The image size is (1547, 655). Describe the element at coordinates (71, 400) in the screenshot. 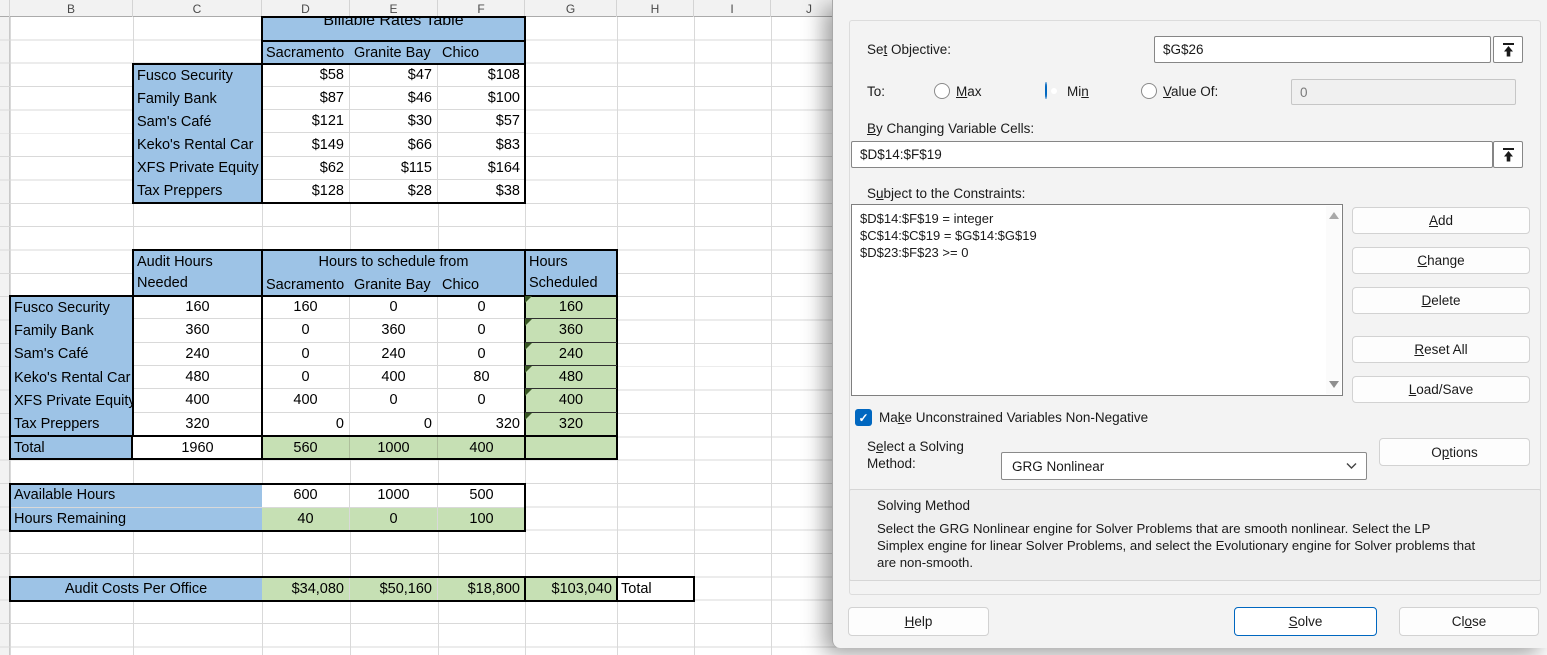

I see `cell: XFS Private Equity` at that location.